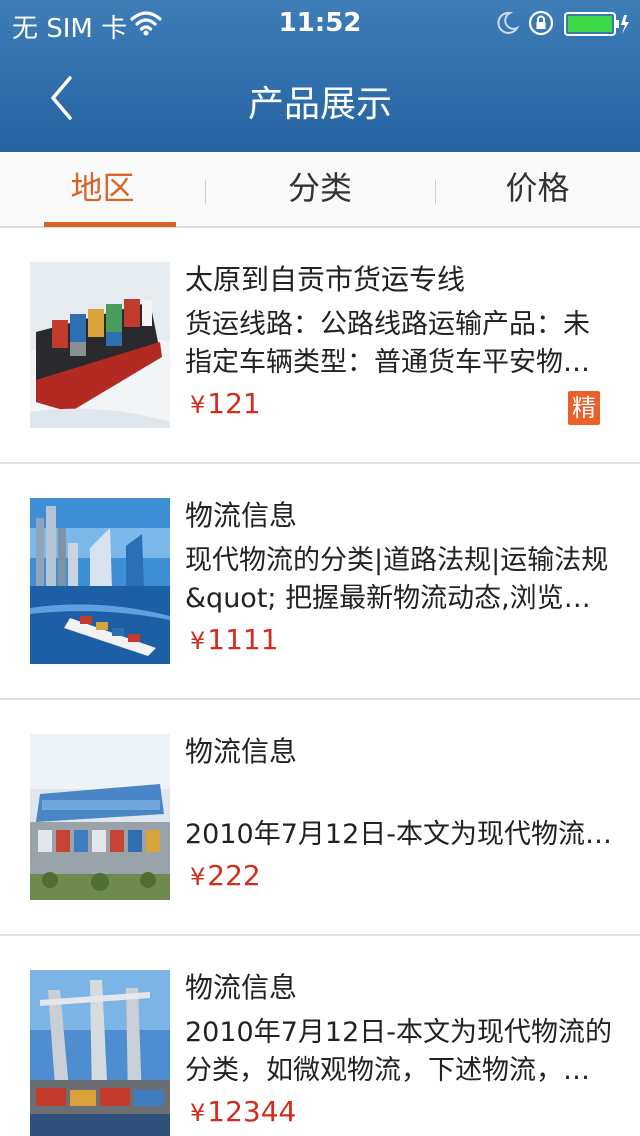  I want to click on product-price: ¥1111, so click(234, 640).